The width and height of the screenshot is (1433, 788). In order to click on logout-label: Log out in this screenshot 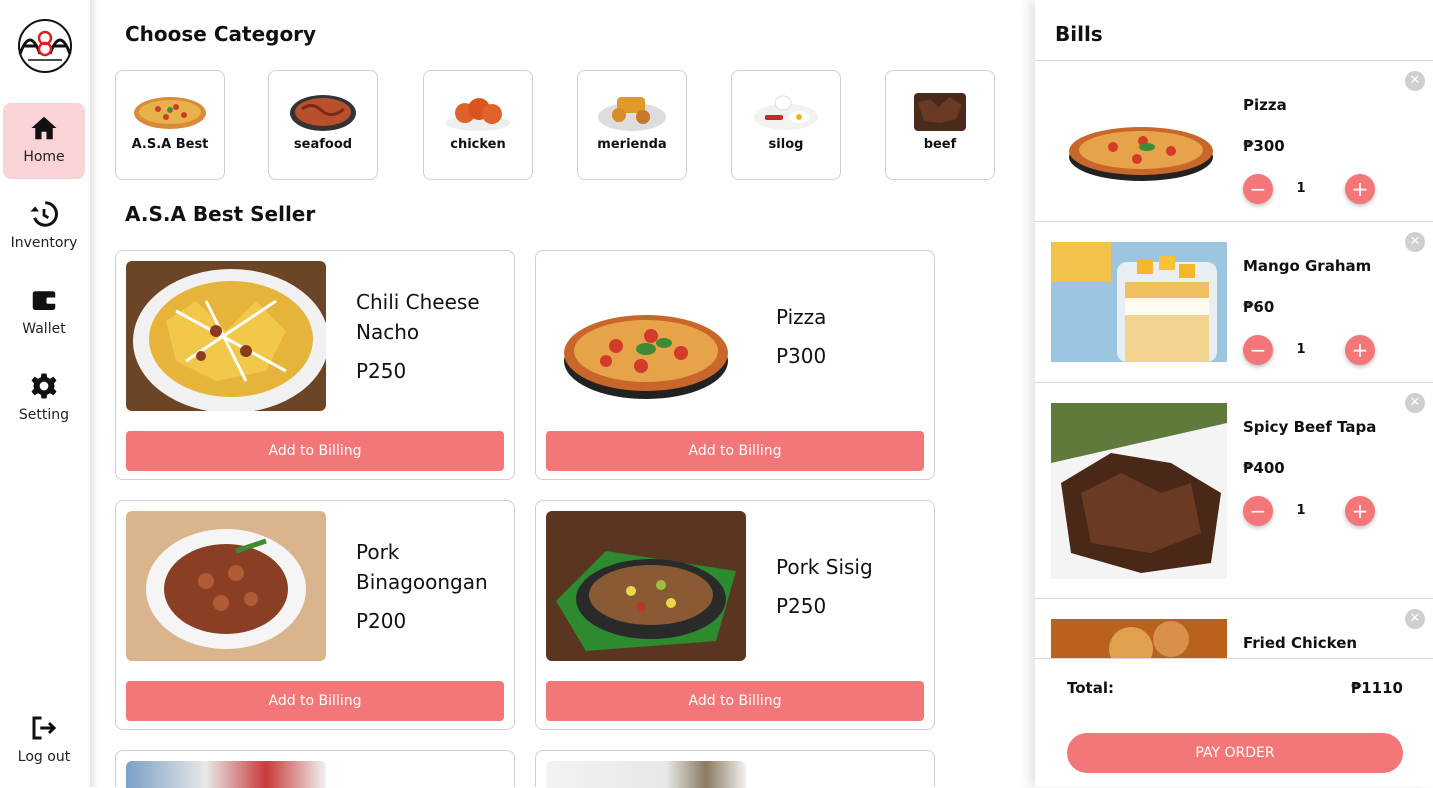, I will do `click(44, 757)`.